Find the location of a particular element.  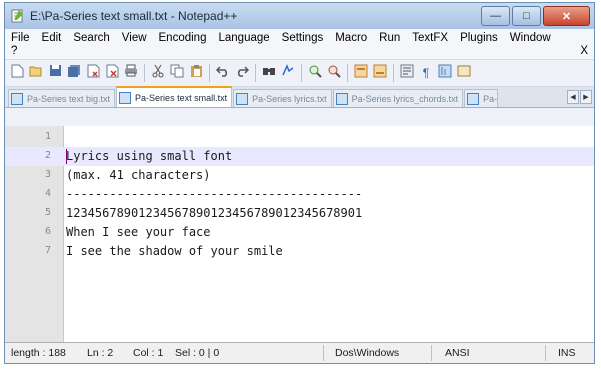

editor-line: 1 is located at coordinates (299, 137).